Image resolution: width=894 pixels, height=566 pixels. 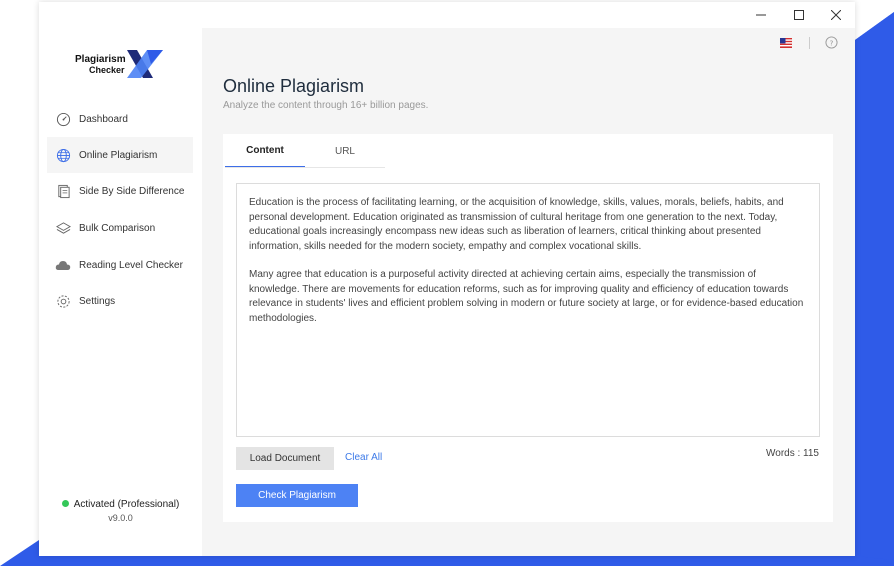 What do you see at coordinates (345, 151) in the screenshot?
I see `tab-url: URL` at bounding box center [345, 151].